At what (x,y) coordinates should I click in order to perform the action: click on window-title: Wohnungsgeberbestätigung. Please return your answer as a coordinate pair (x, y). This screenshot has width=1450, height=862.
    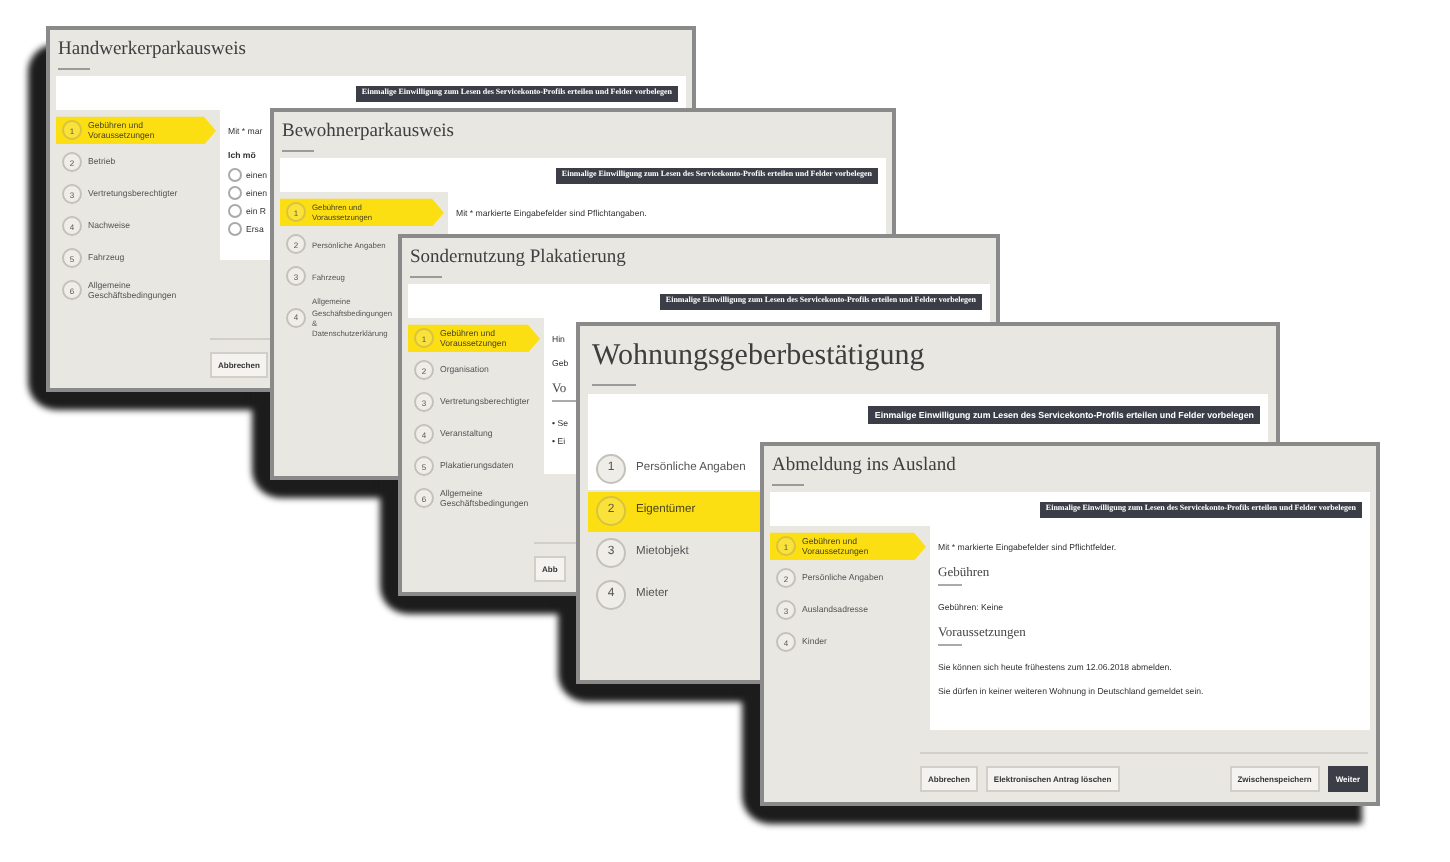
    Looking at the image, I should click on (759, 357).